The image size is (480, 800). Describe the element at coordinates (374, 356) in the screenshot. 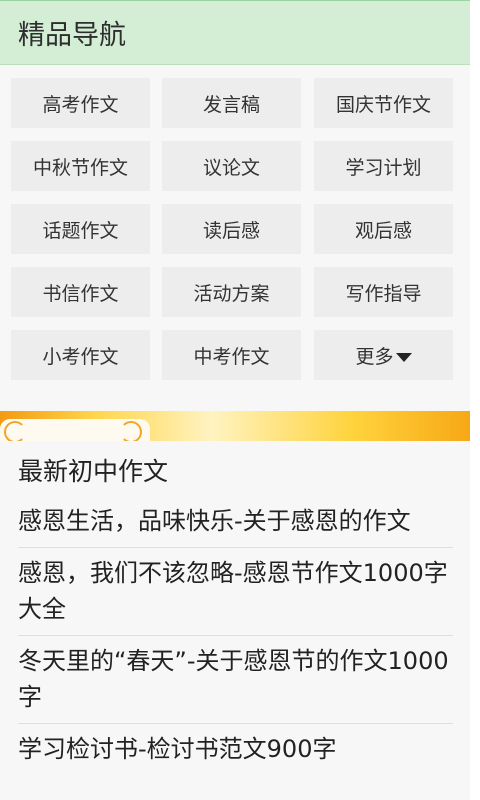

I see `more-label: 更多` at that location.